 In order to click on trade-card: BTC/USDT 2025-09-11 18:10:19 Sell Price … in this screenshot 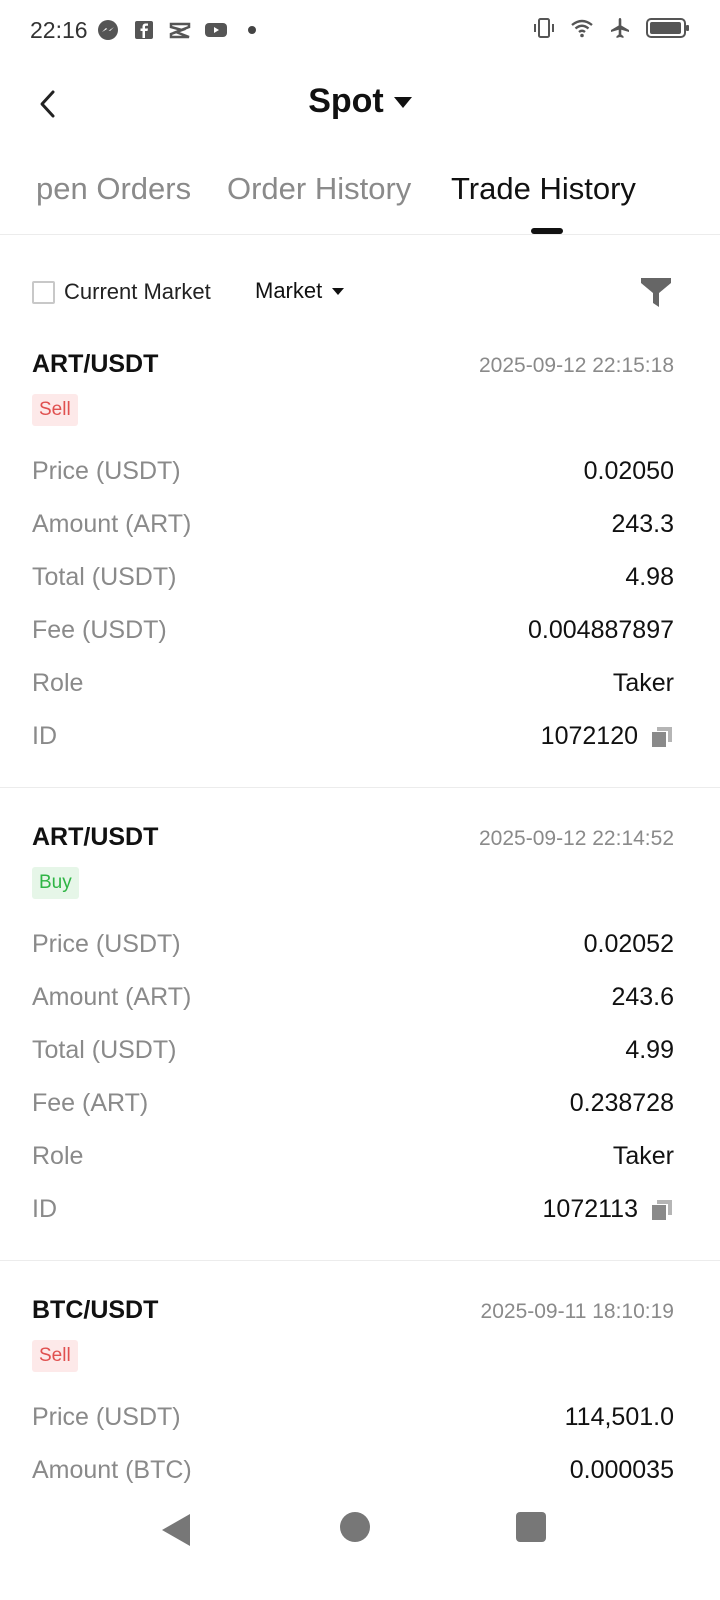, I will do `click(360, 1391)`.